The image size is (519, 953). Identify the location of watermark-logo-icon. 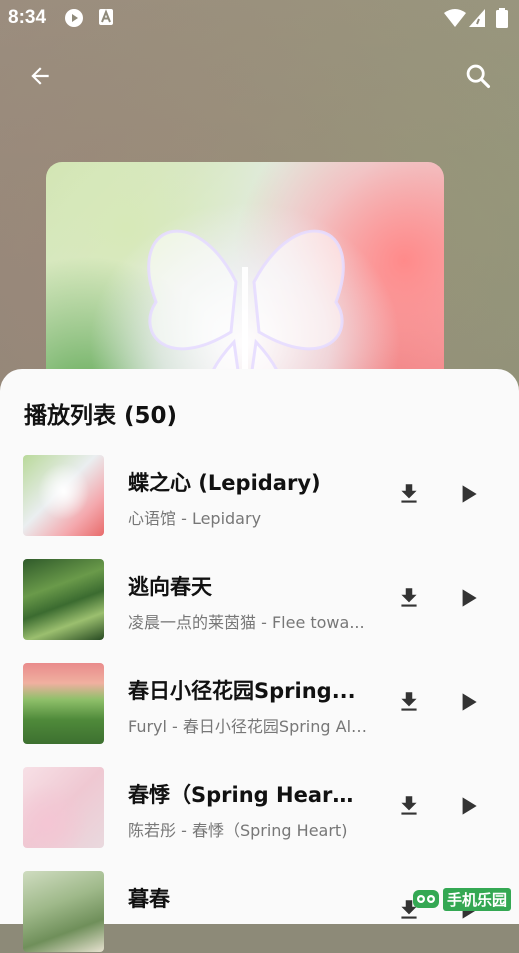
(426, 899).